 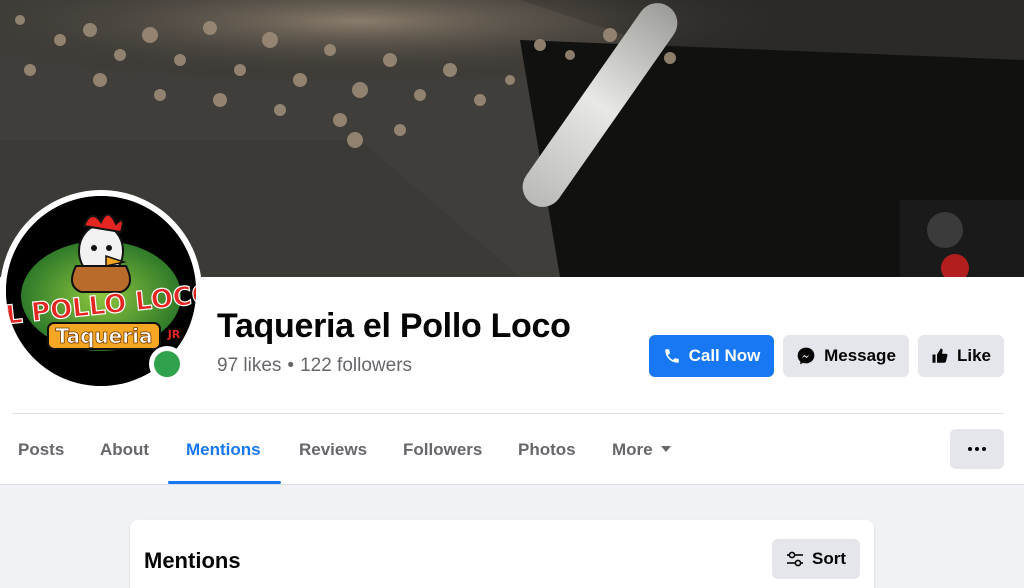 I want to click on sort-label: Sort, so click(x=829, y=558).